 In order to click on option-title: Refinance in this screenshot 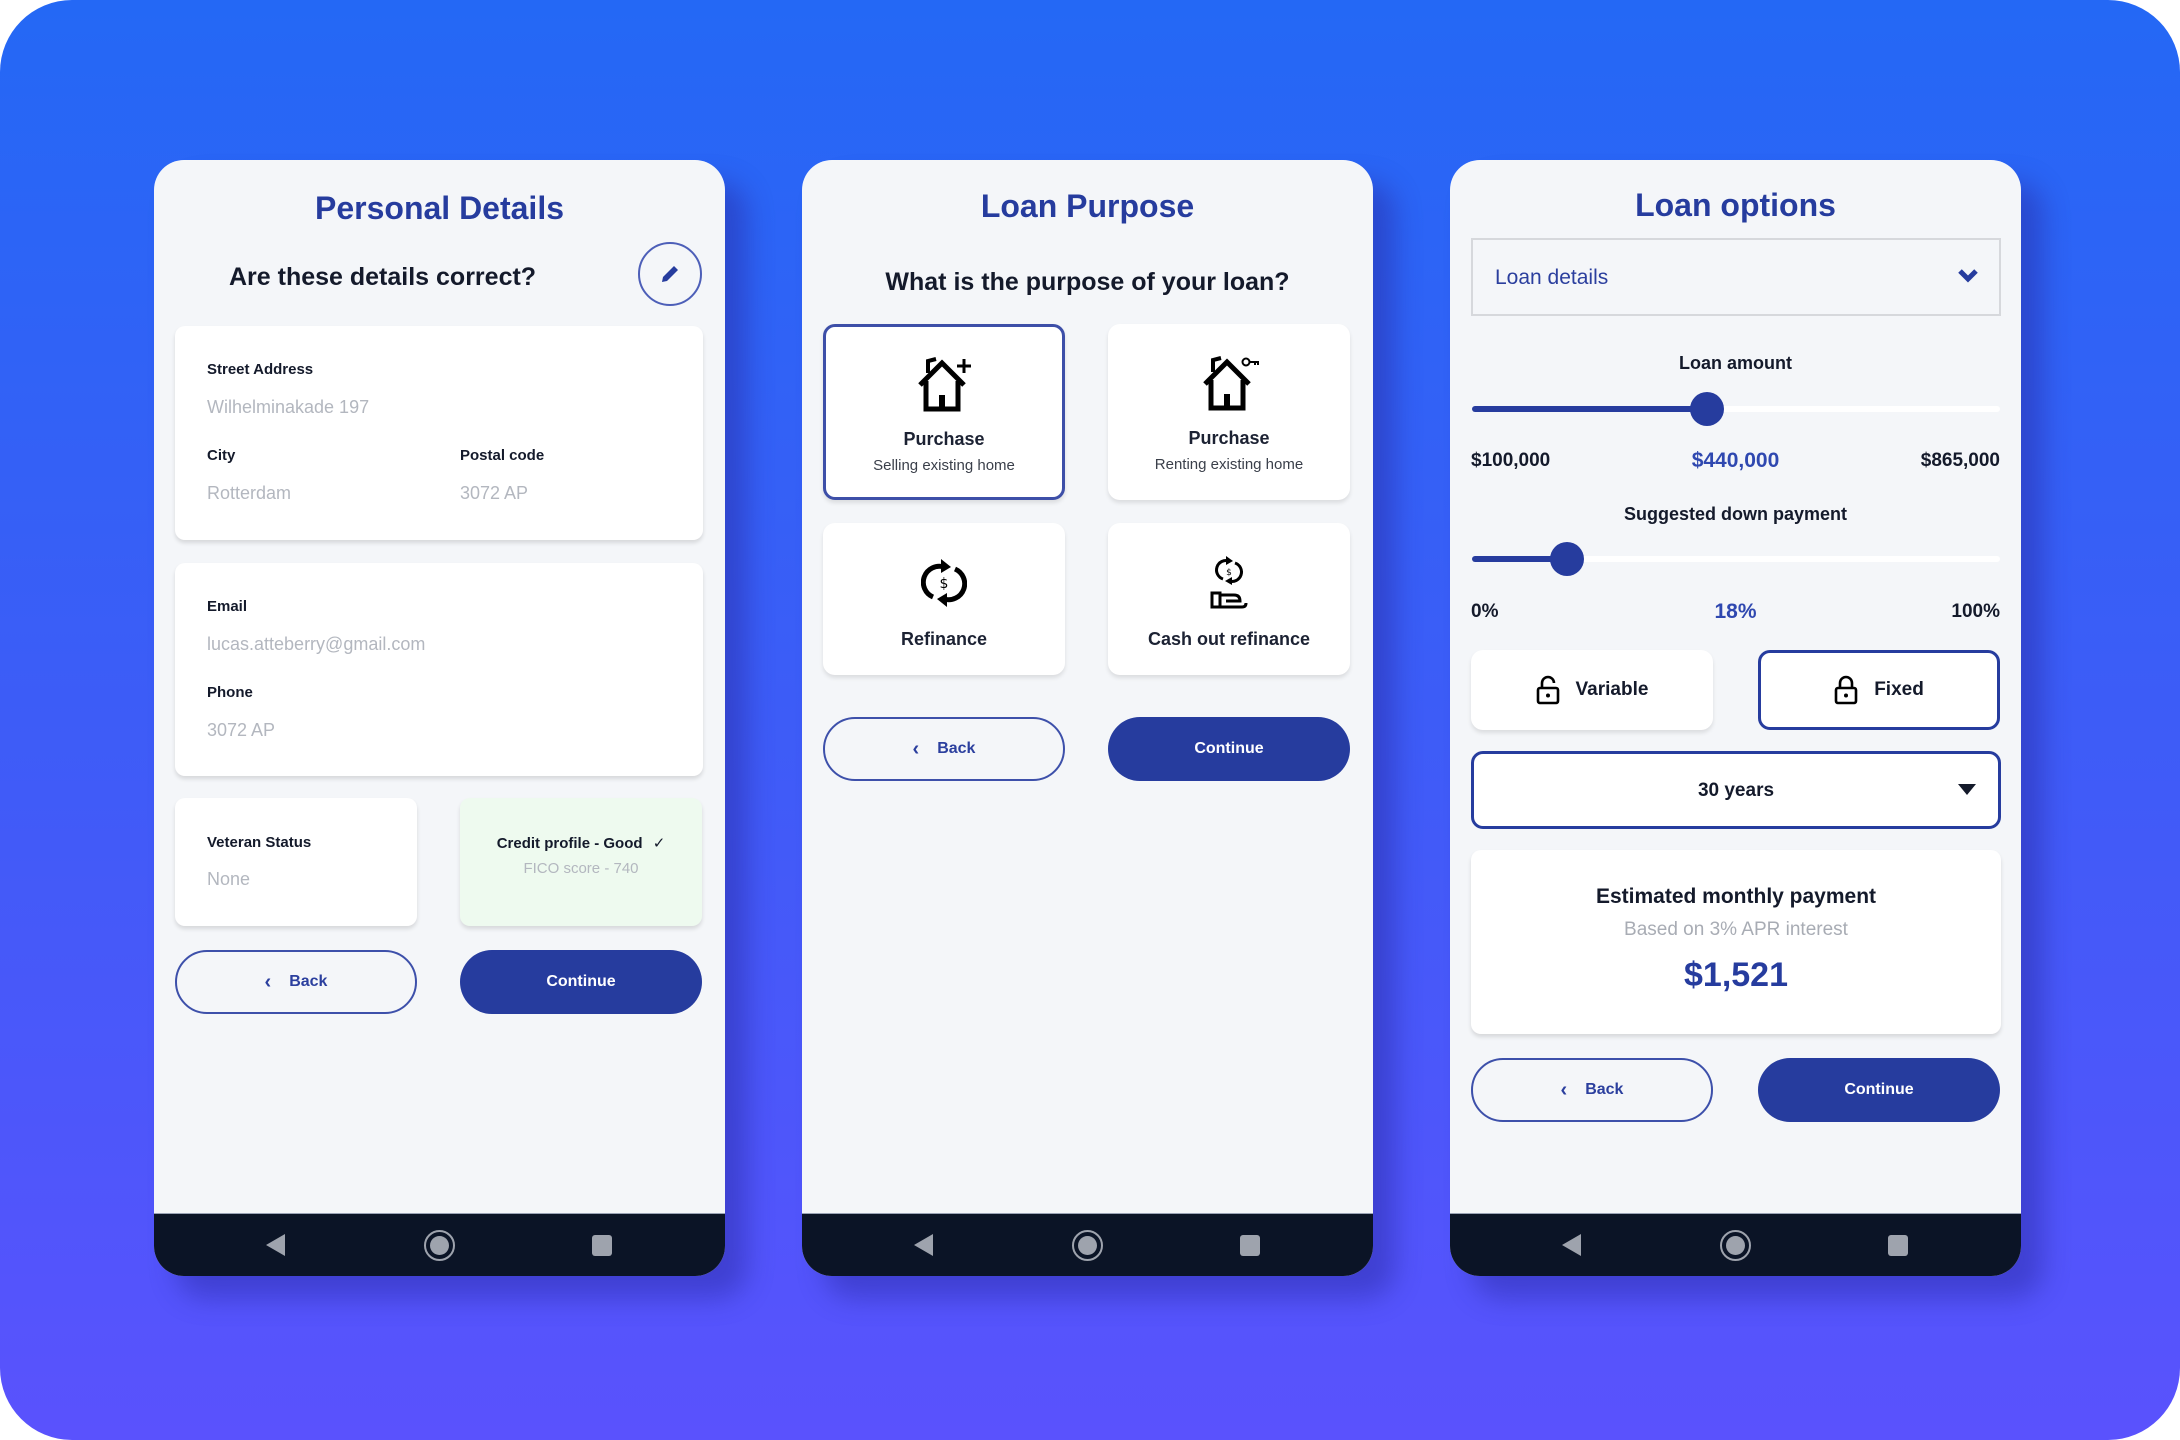, I will do `click(944, 639)`.